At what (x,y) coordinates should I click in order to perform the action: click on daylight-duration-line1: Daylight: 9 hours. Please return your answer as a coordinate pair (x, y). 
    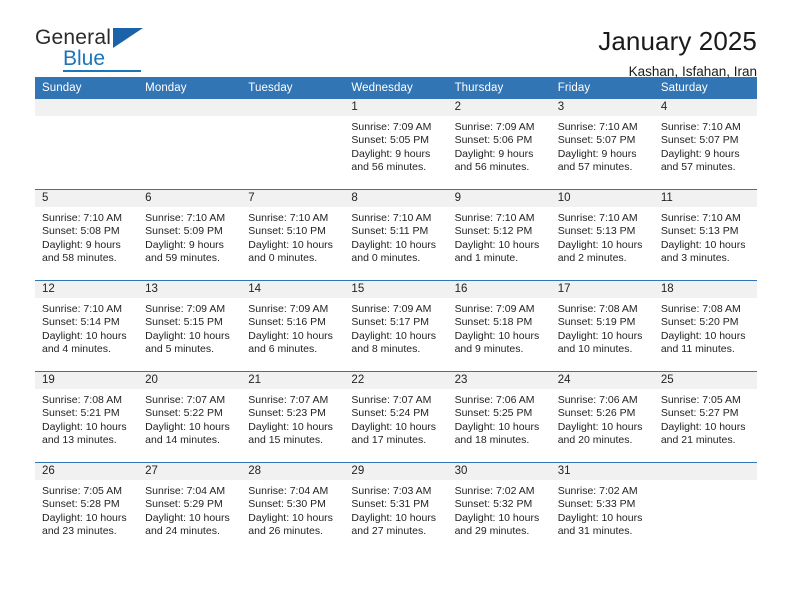
    Looking at the image, I should click on (81, 244).